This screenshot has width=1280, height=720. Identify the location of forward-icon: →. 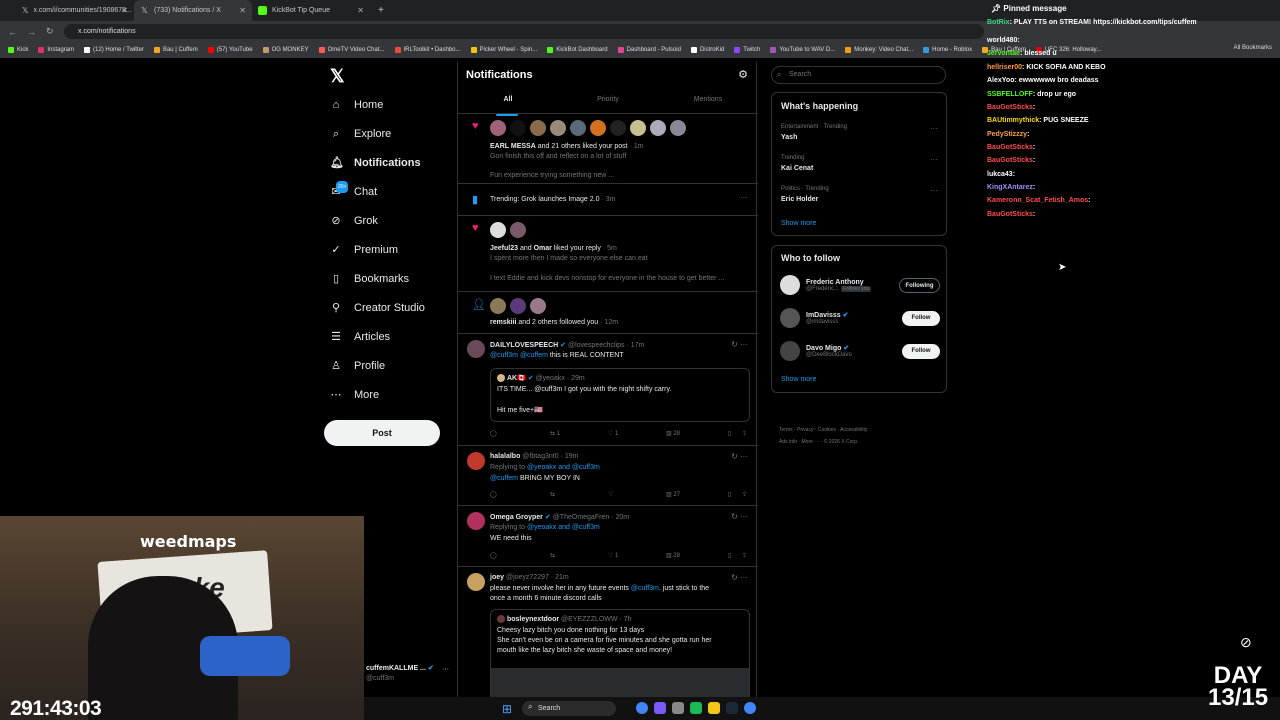
(31, 32).